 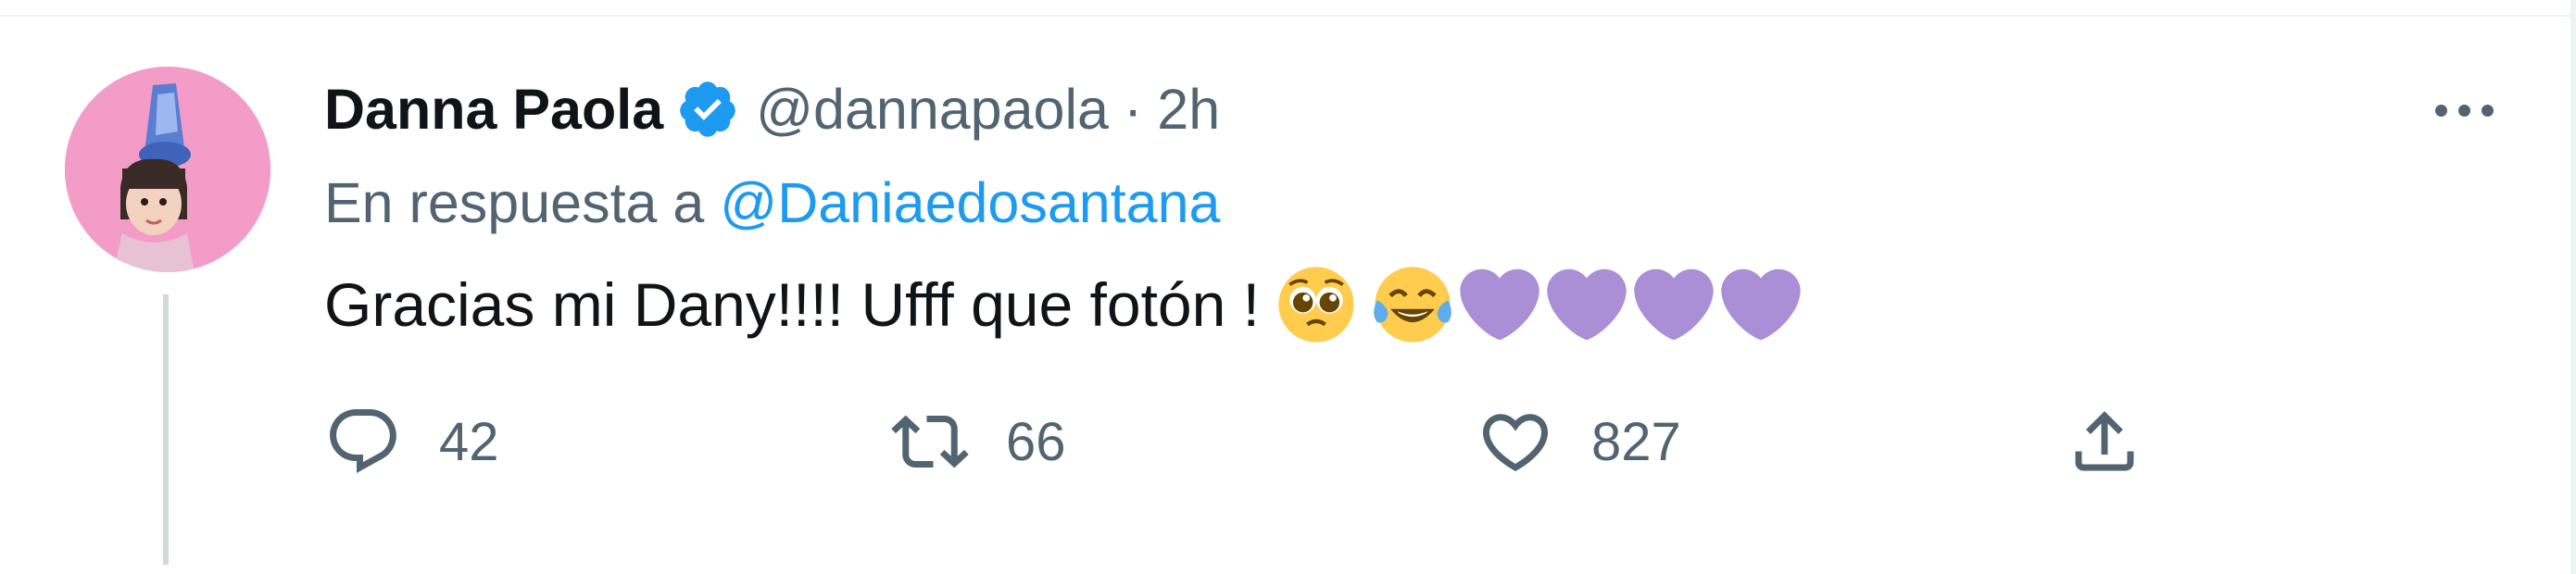 What do you see at coordinates (493, 109) in the screenshot?
I see `author-name: Danna Paola` at bounding box center [493, 109].